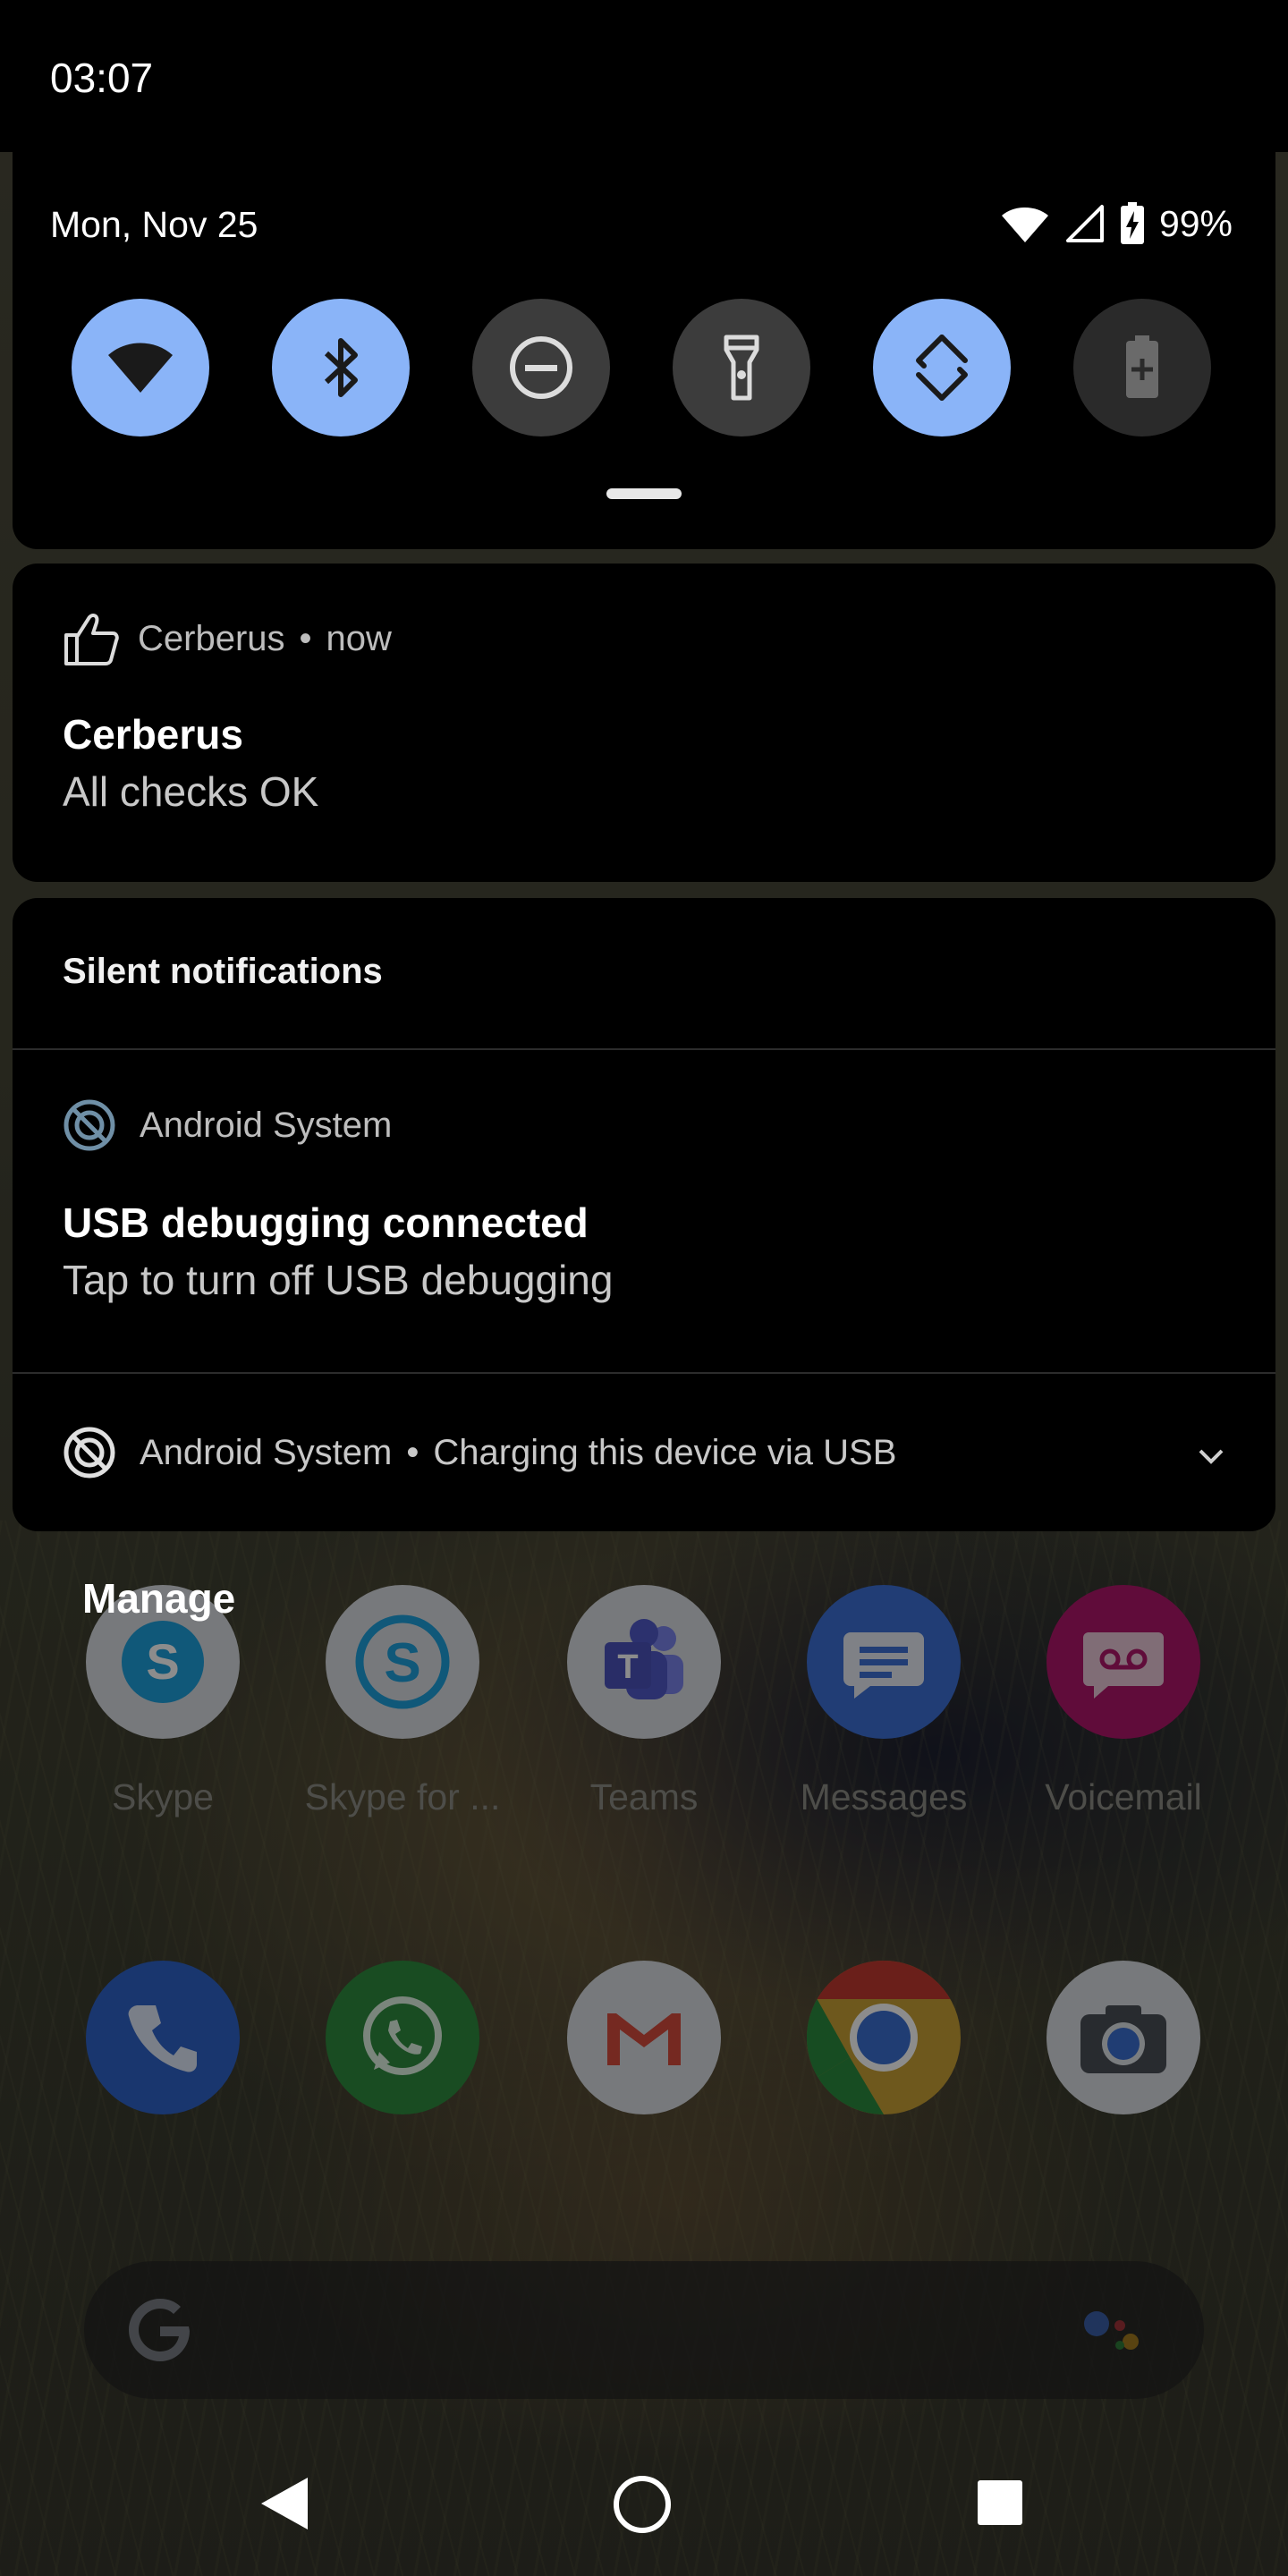  Describe the element at coordinates (284, 2503) in the screenshot. I see `back-button` at that location.